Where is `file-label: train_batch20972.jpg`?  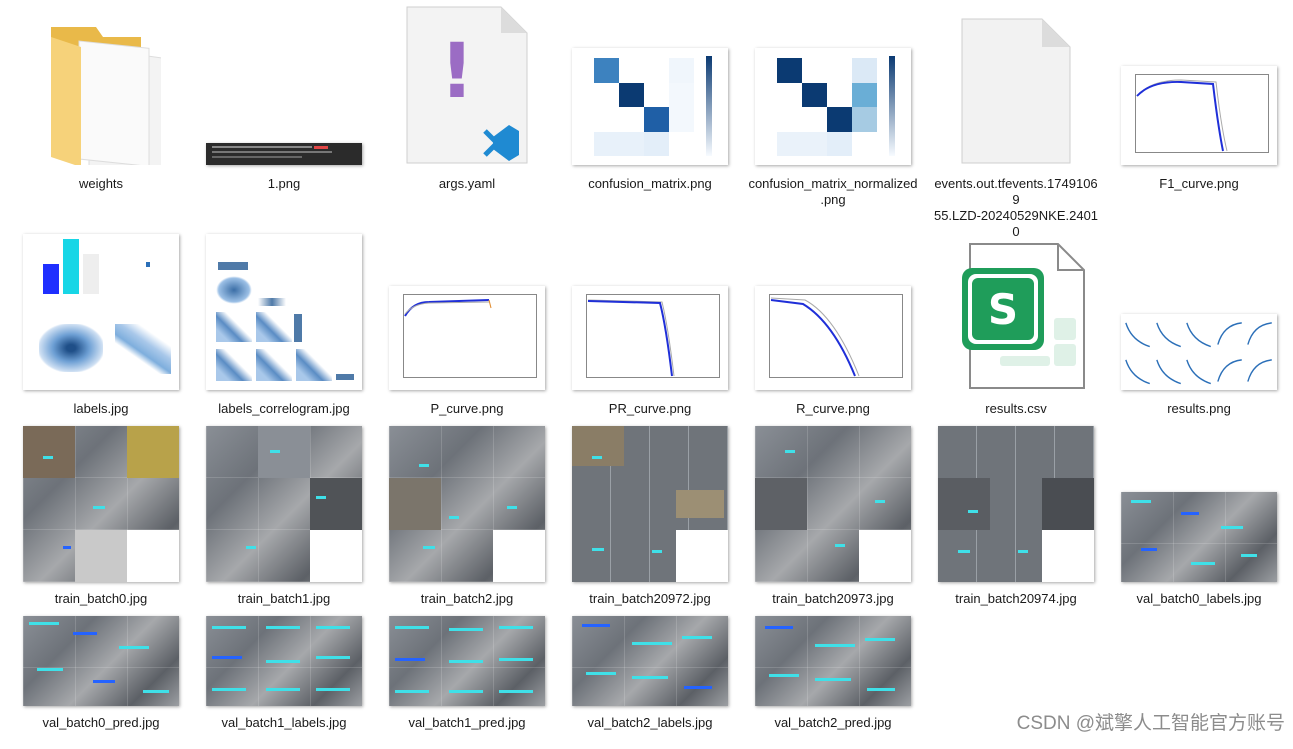 file-label: train_batch20972.jpg is located at coordinates (650, 598).